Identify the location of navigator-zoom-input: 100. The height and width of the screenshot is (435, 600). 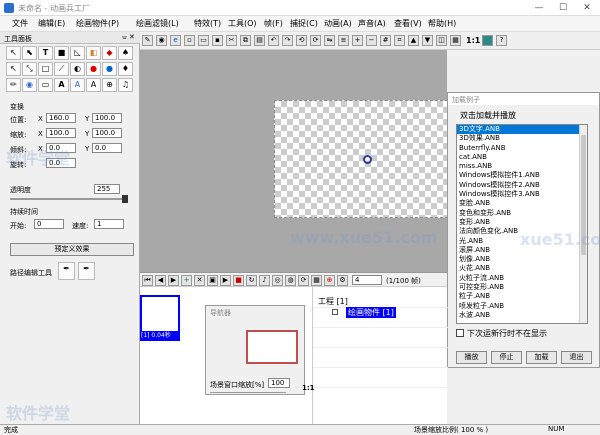
(279, 383).